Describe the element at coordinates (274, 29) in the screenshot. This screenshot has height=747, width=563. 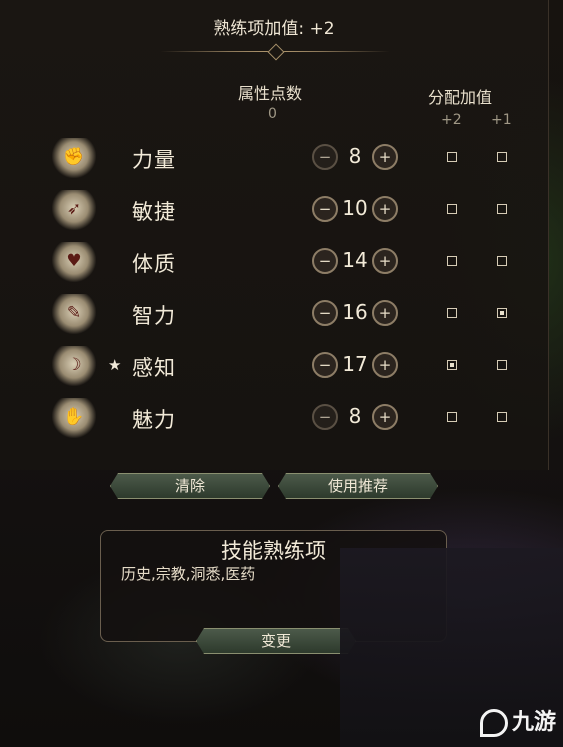
I see `proficiency-bonus-title: 熟练项加值: +2` at that location.